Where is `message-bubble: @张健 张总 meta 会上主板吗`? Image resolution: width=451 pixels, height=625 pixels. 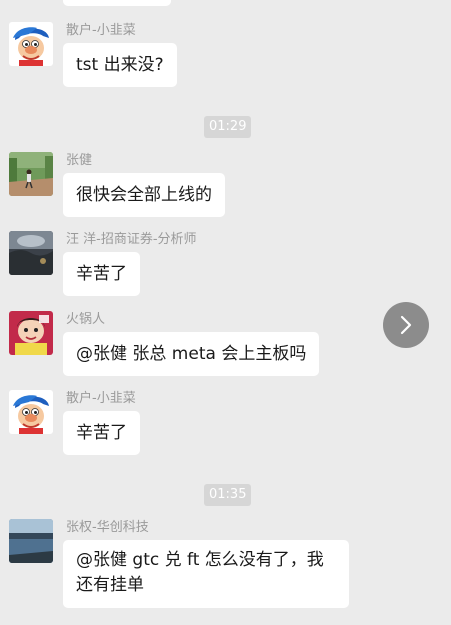
message-bubble: @张健 张总 meta 会上主板吗 is located at coordinates (191, 354).